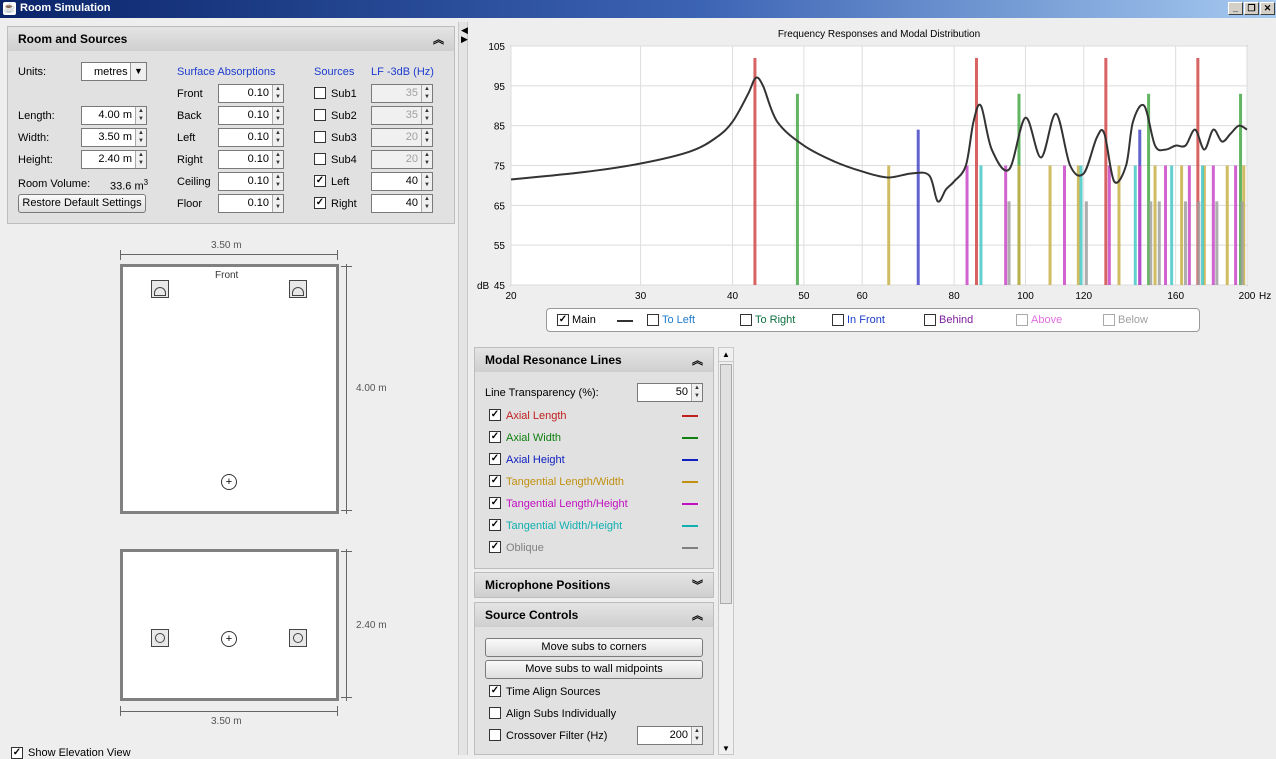 This screenshot has width=1276, height=759. I want to click on lf-spinner-right: 40 ▲ ▼, so click(402, 203).